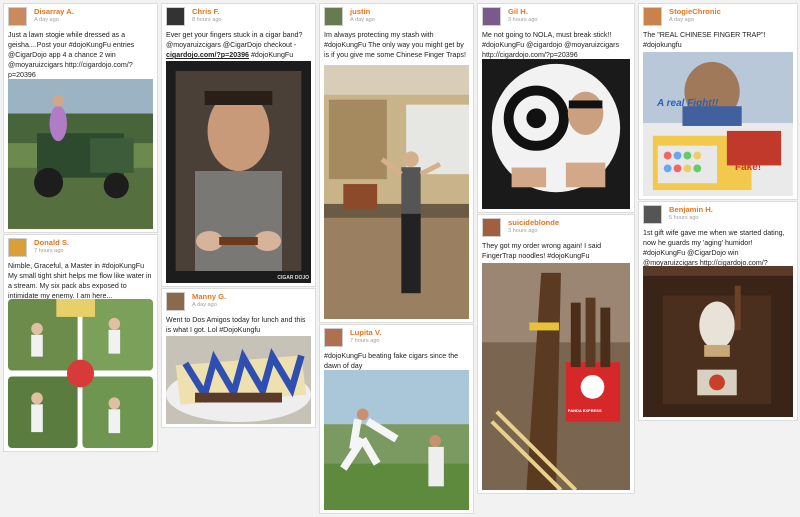 Image resolution: width=800 pixels, height=517 pixels. What do you see at coordinates (748, 167) in the screenshot?
I see `photo-caption: Fake!` at bounding box center [748, 167].